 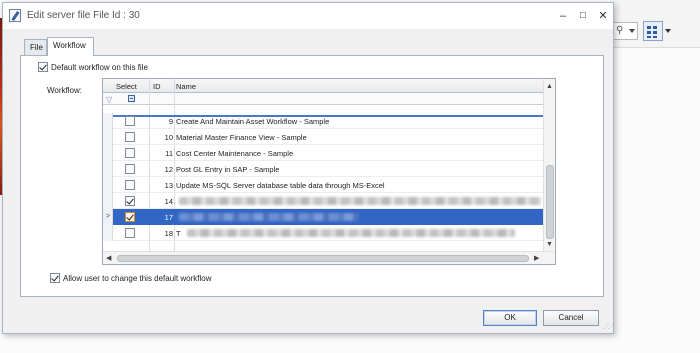 I want to click on row-name: T, so click(x=178, y=233).